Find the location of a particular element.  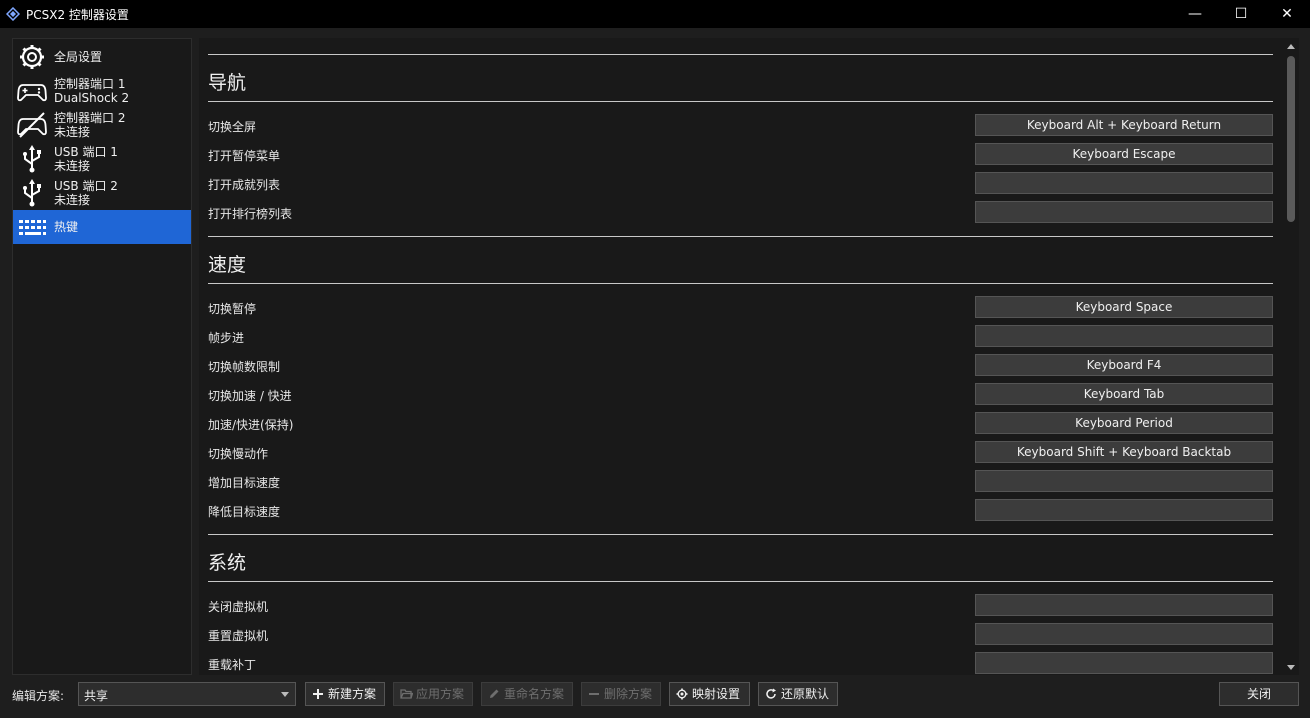

hotkey-label: 切换慢动作 is located at coordinates (238, 454).